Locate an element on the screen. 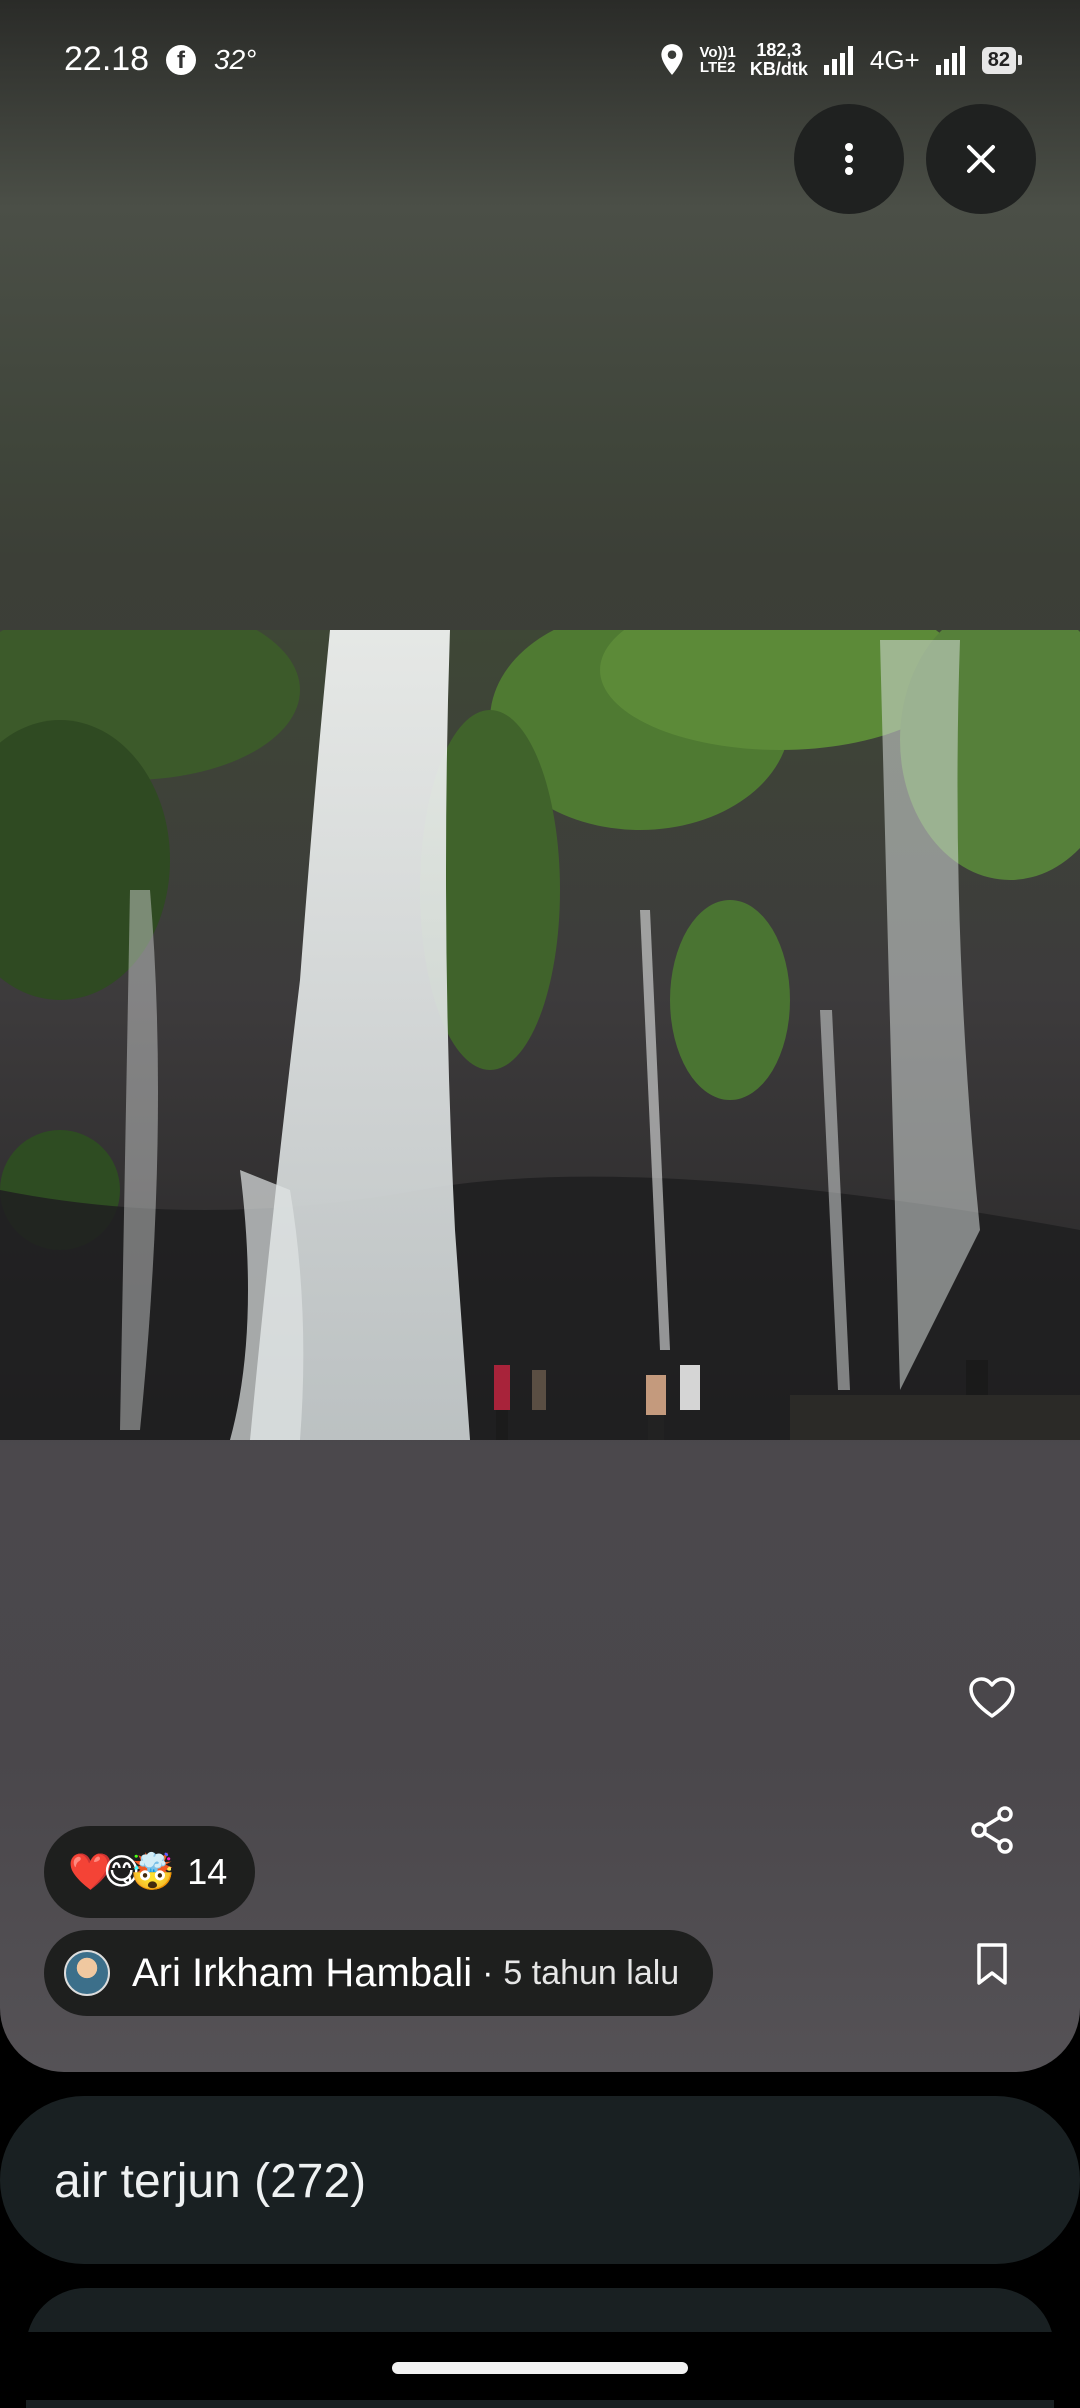 The width and height of the screenshot is (1080, 2408). avatar is located at coordinates (87, 1973).